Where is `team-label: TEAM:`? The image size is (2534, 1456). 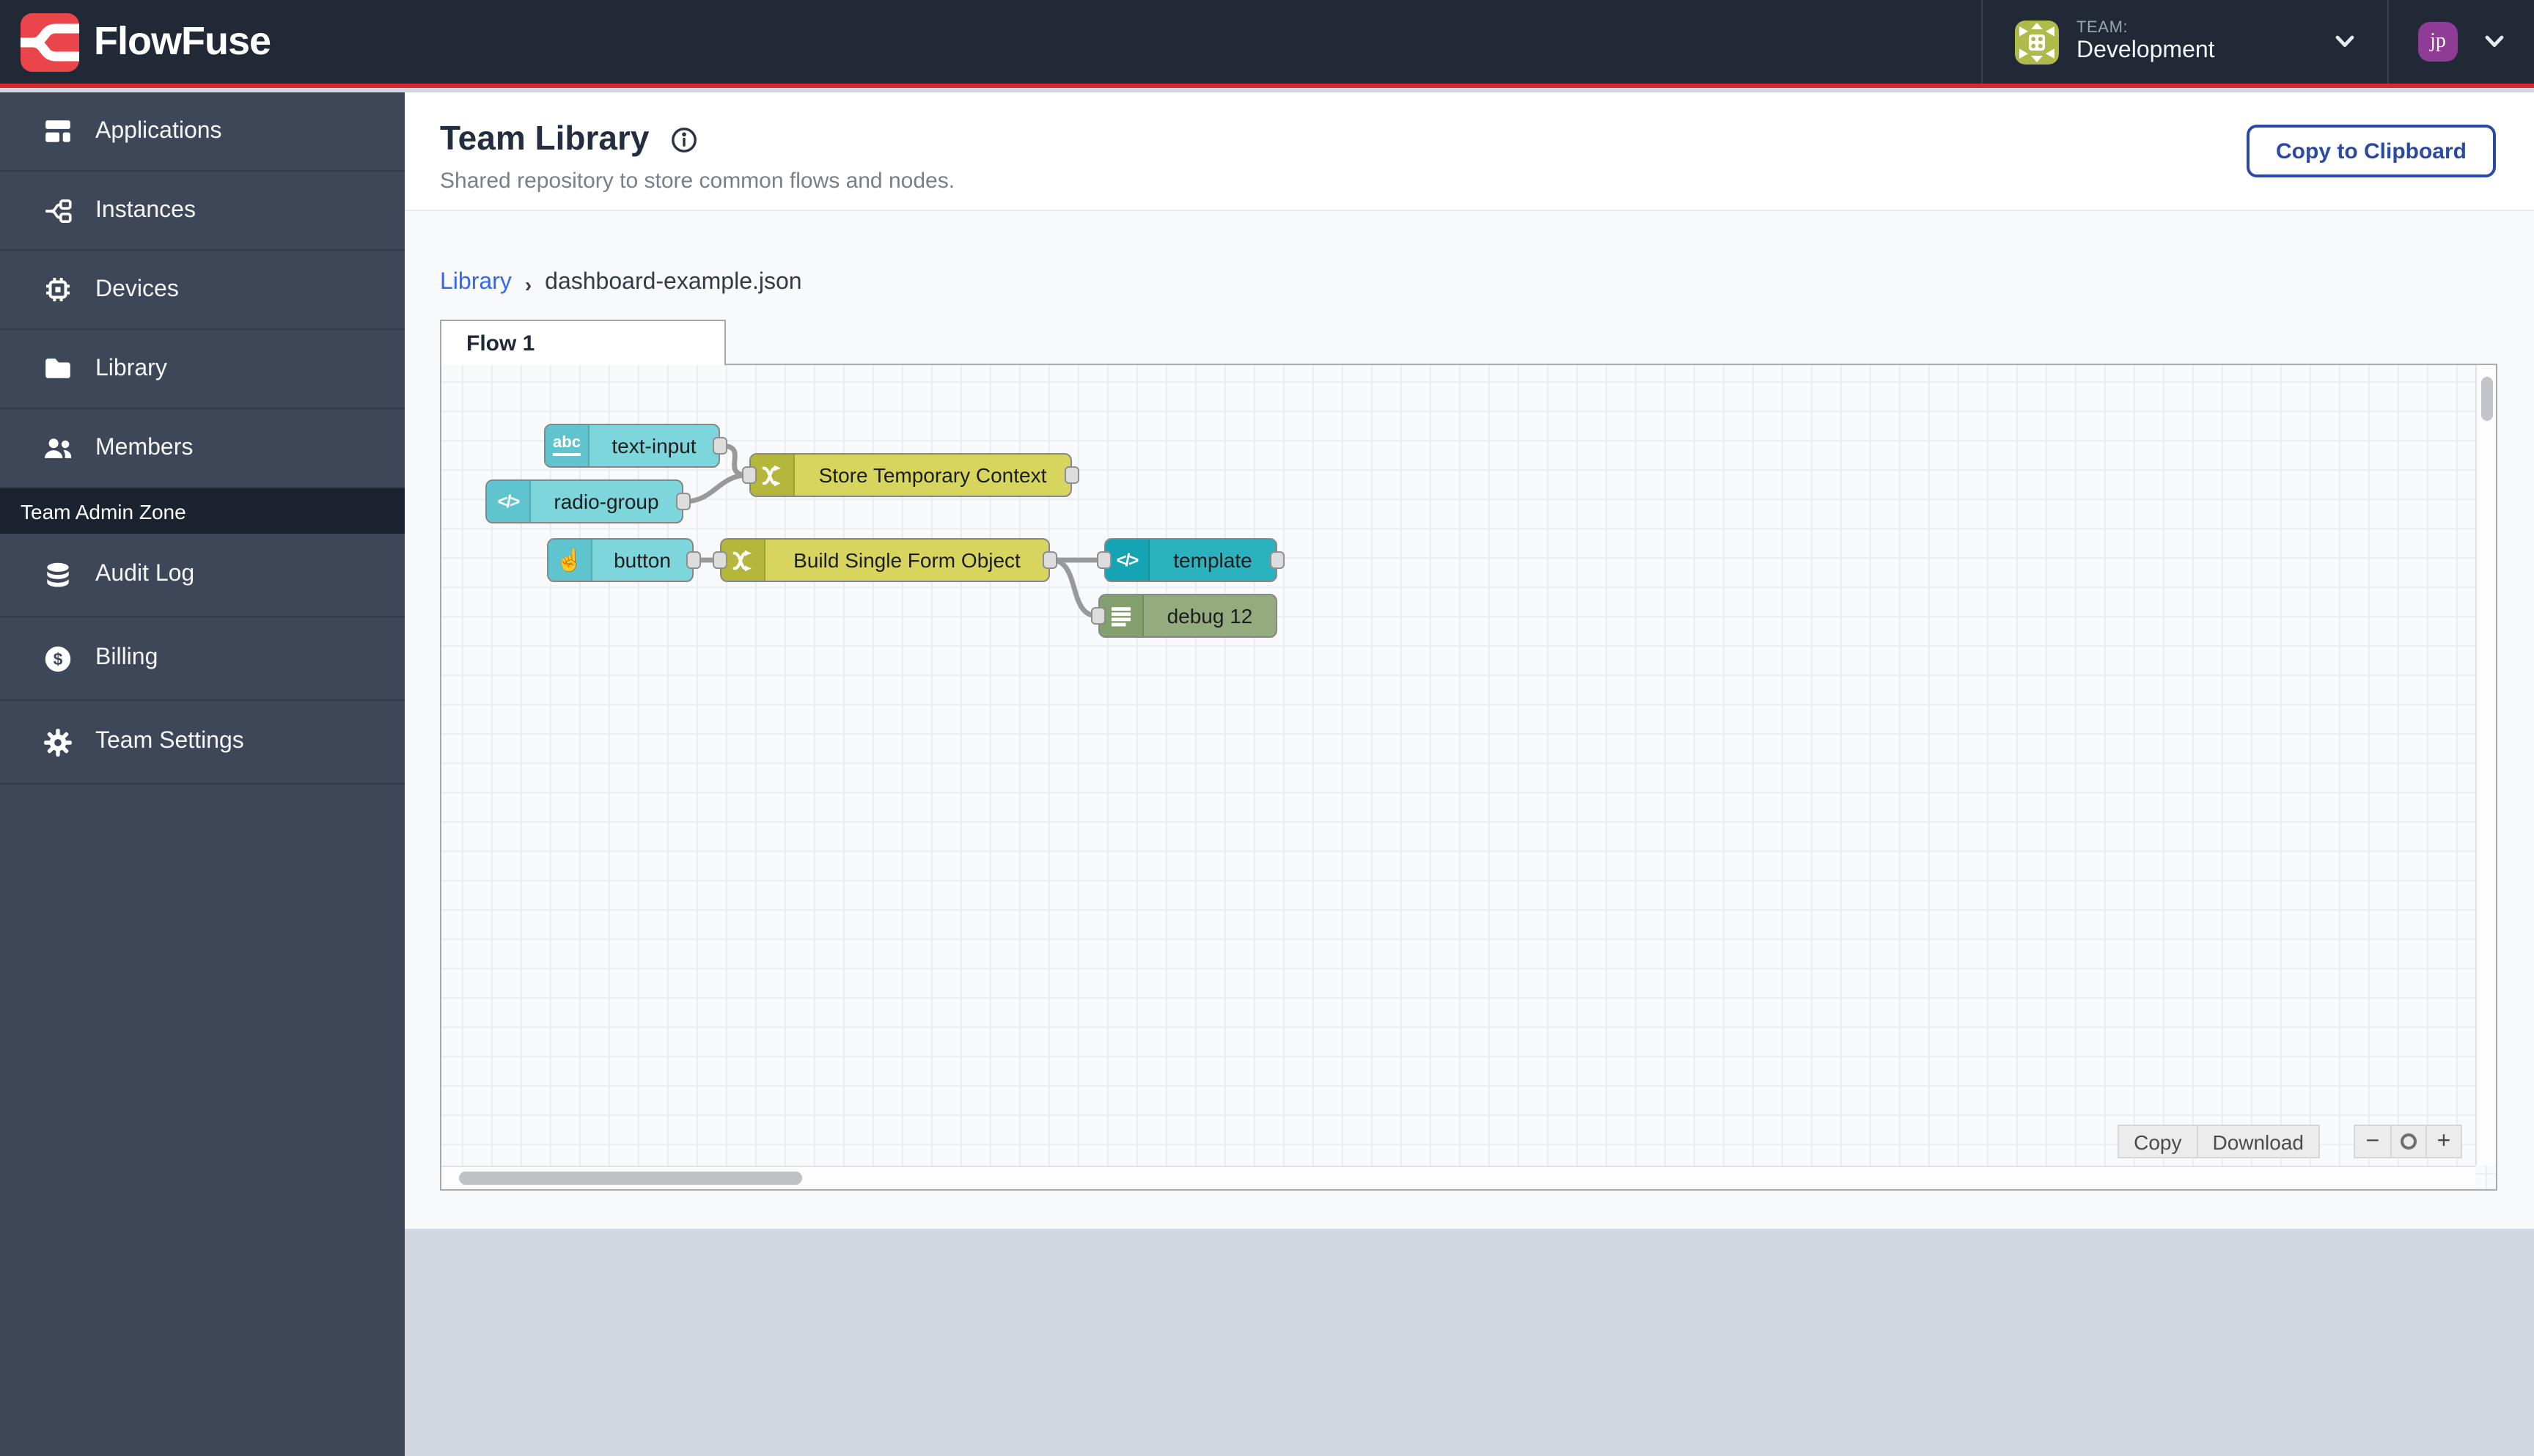
team-label: TEAM: is located at coordinates (2102, 27).